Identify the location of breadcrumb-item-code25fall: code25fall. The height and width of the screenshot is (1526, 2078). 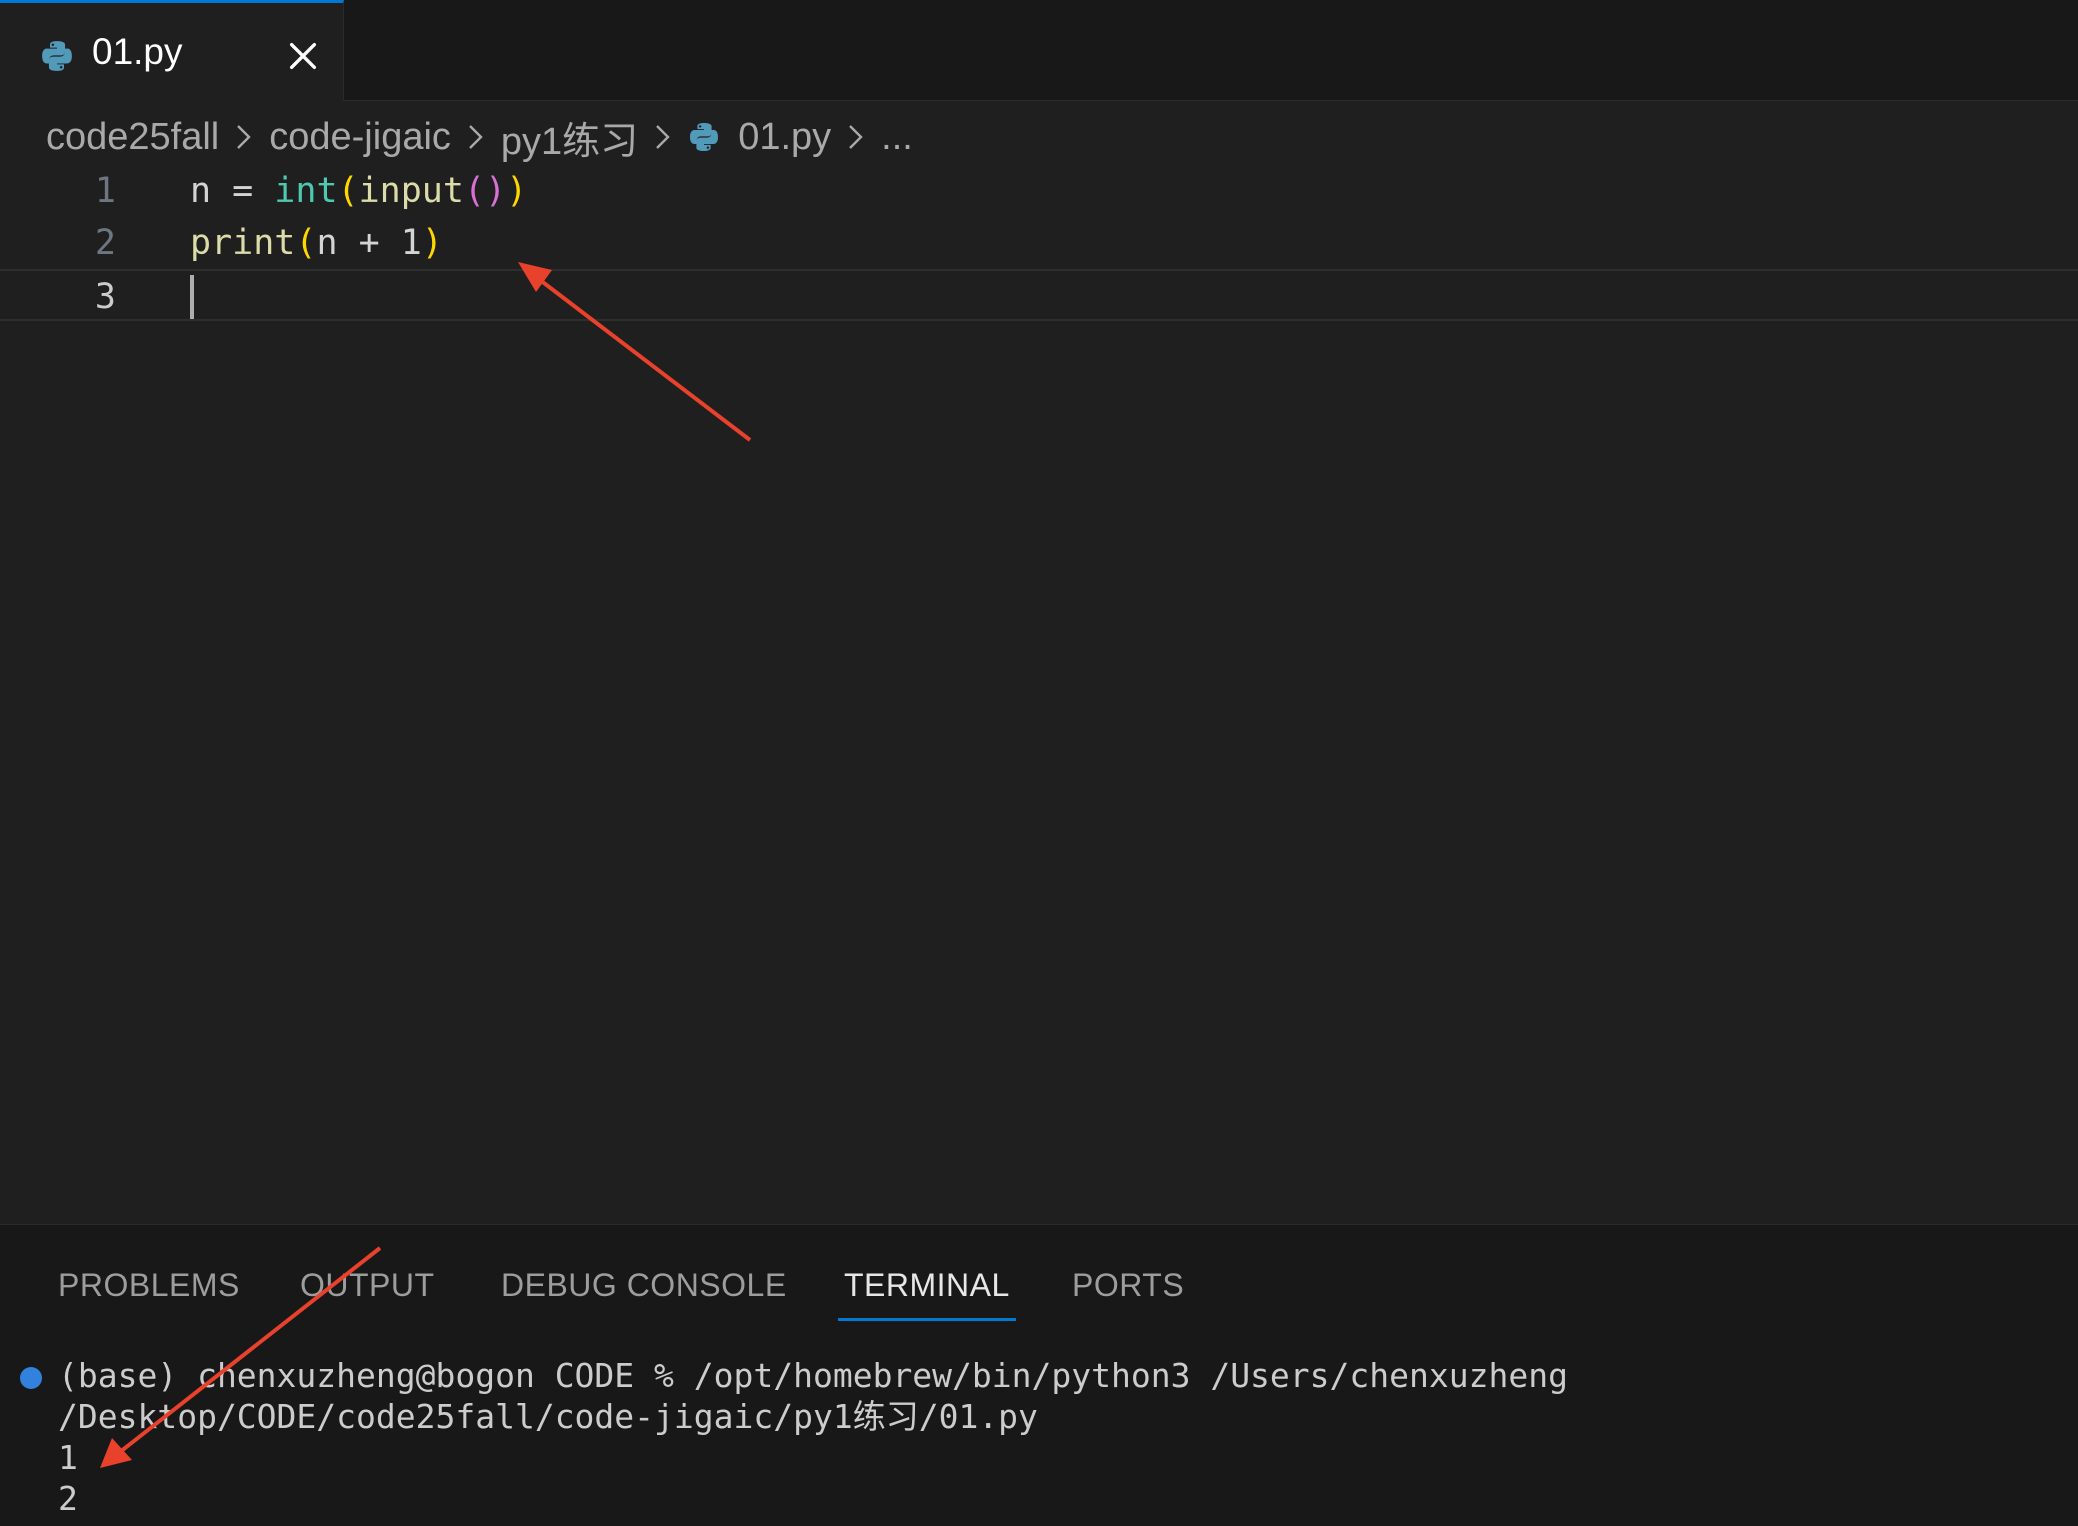
(132, 137).